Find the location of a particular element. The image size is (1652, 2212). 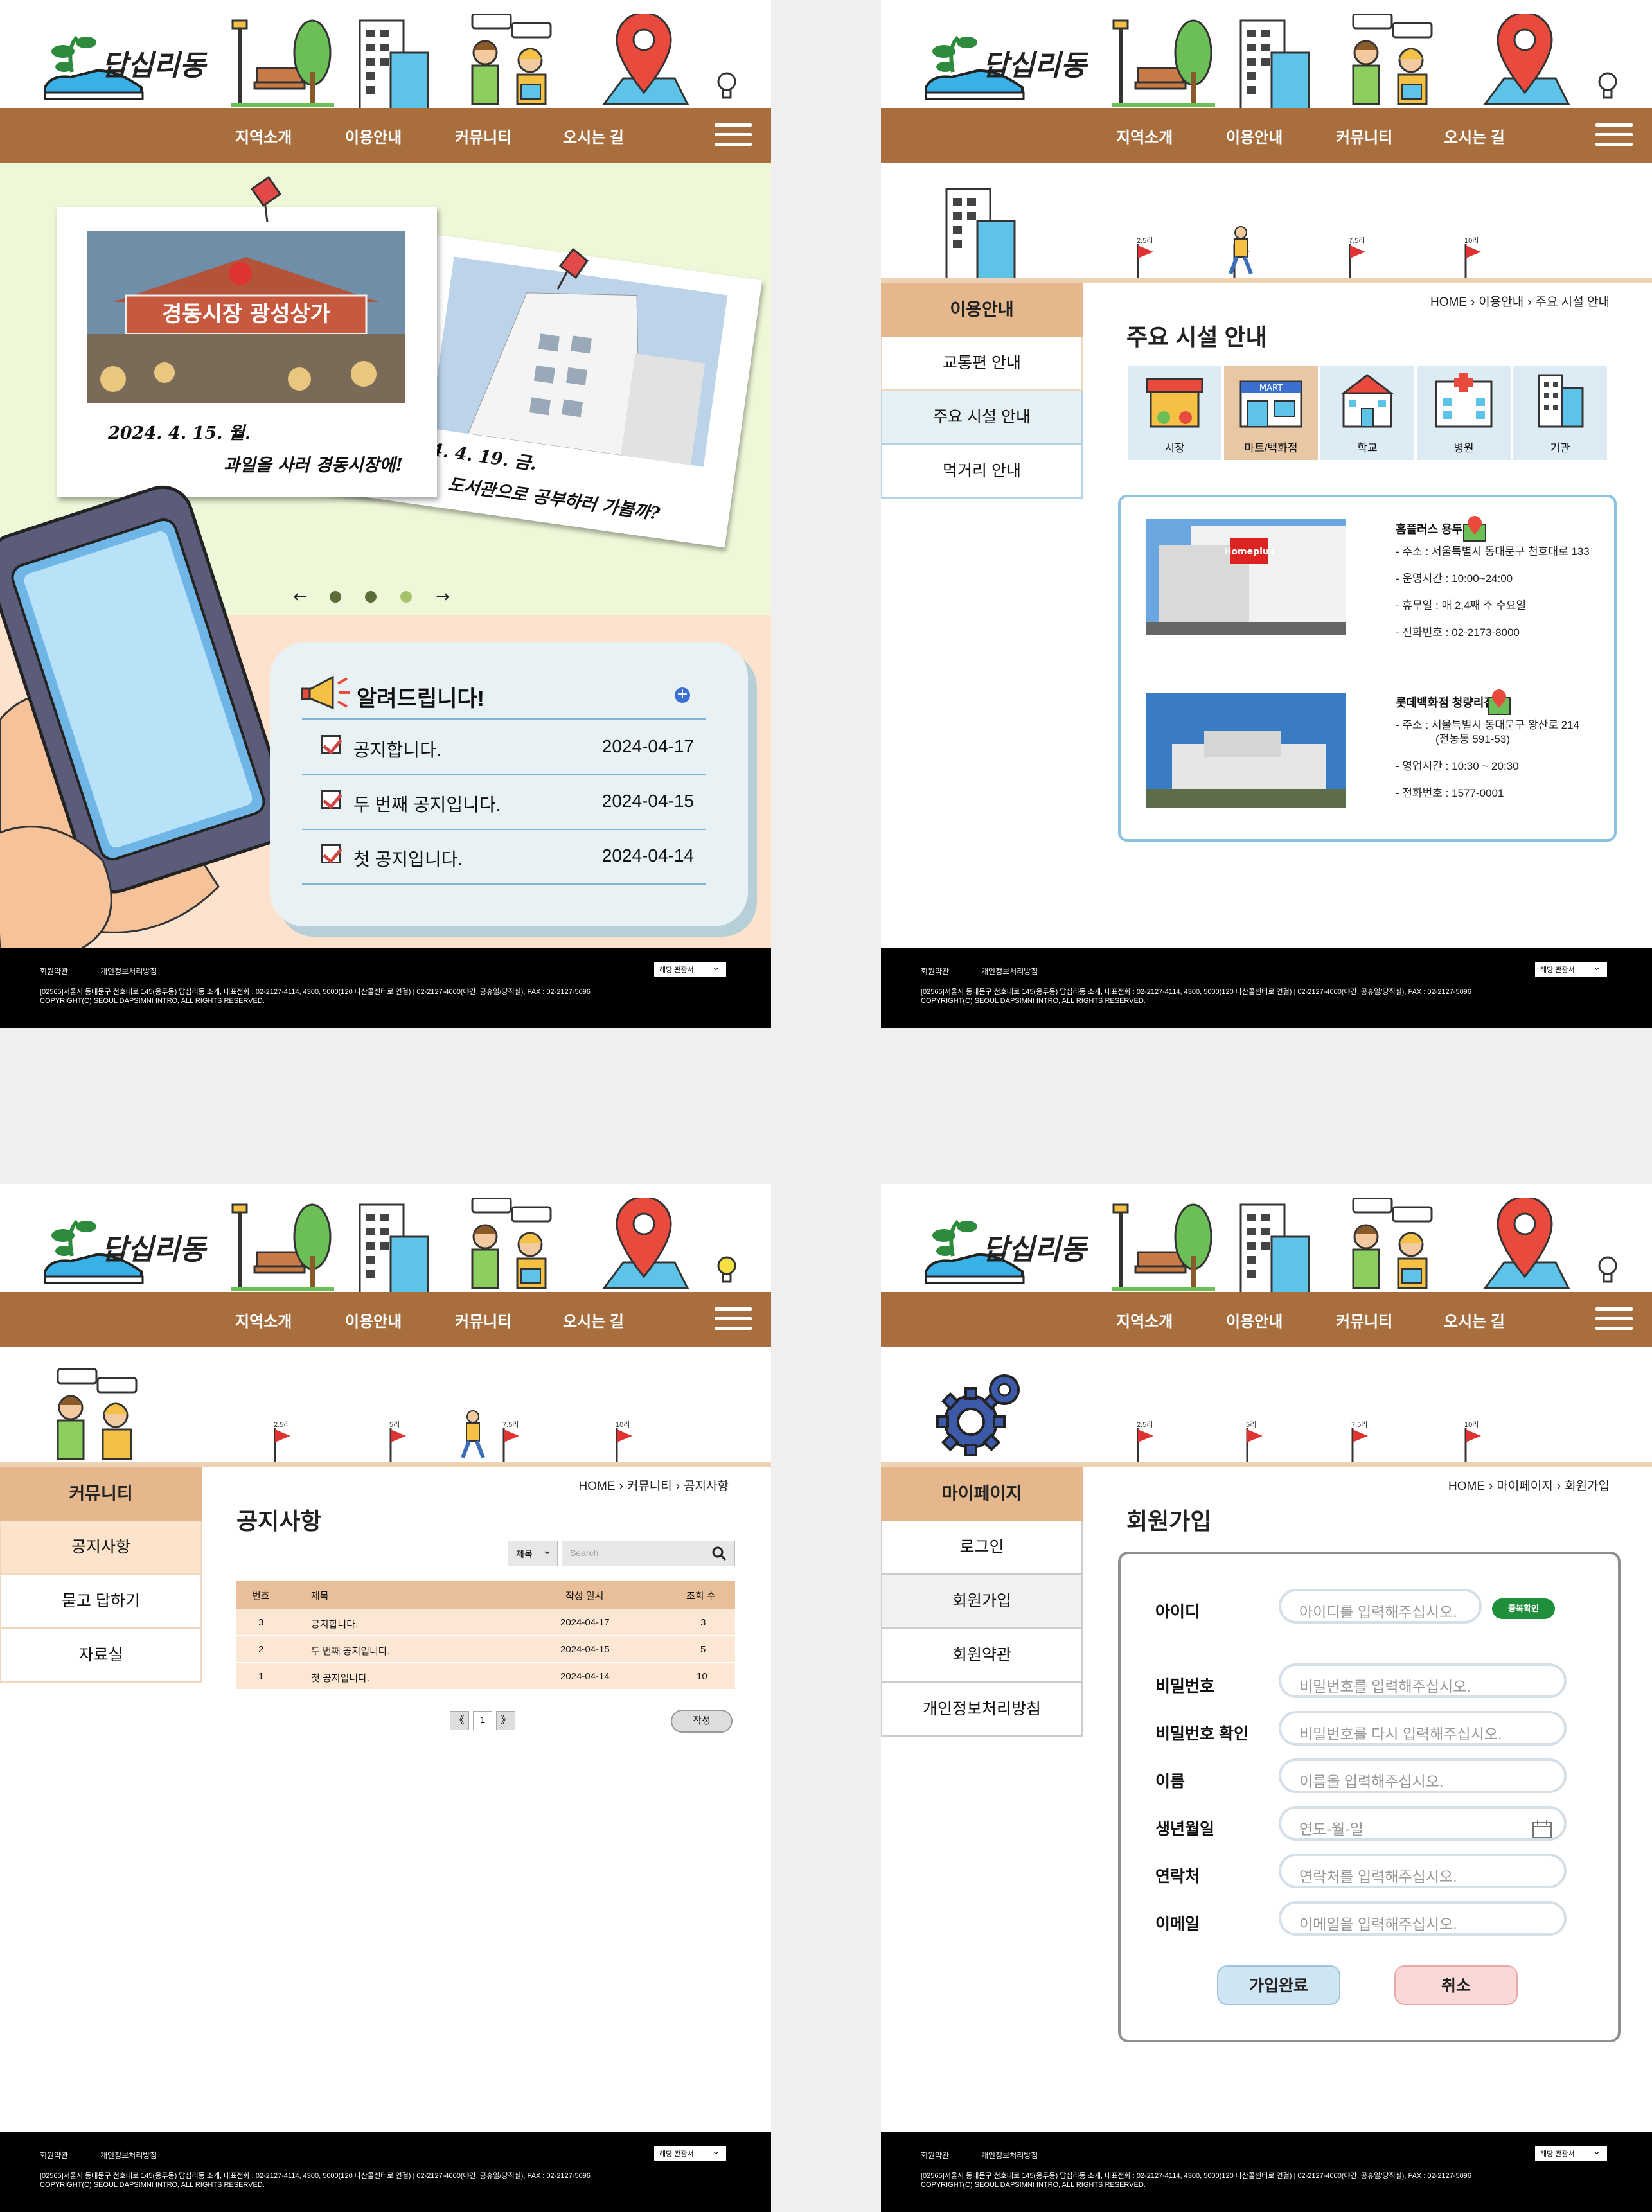

page-next-button: 》 is located at coordinates (505, 1720).